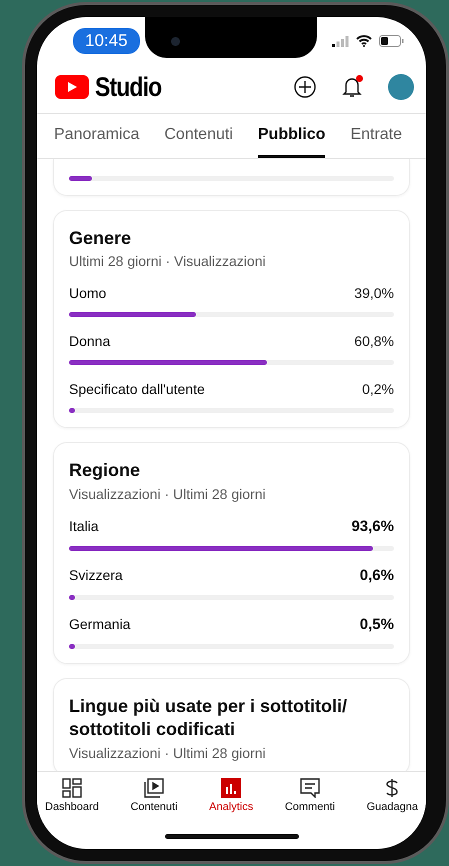 This screenshot has height=866, width=449. Describe the element at coordinates (84, 526) in the screenshot. I see `row-label: Italia` at that location.